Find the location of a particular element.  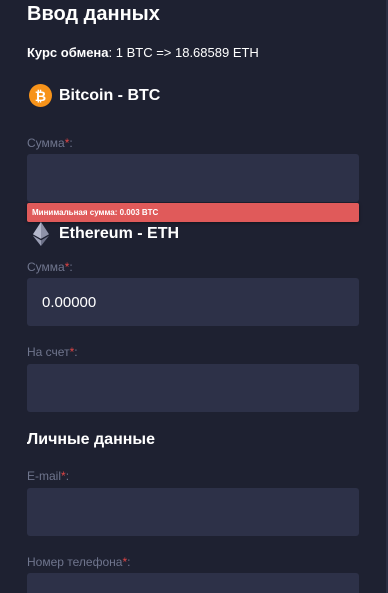

bitcoin-icon: ₿ is located at coordinates (40, 95).